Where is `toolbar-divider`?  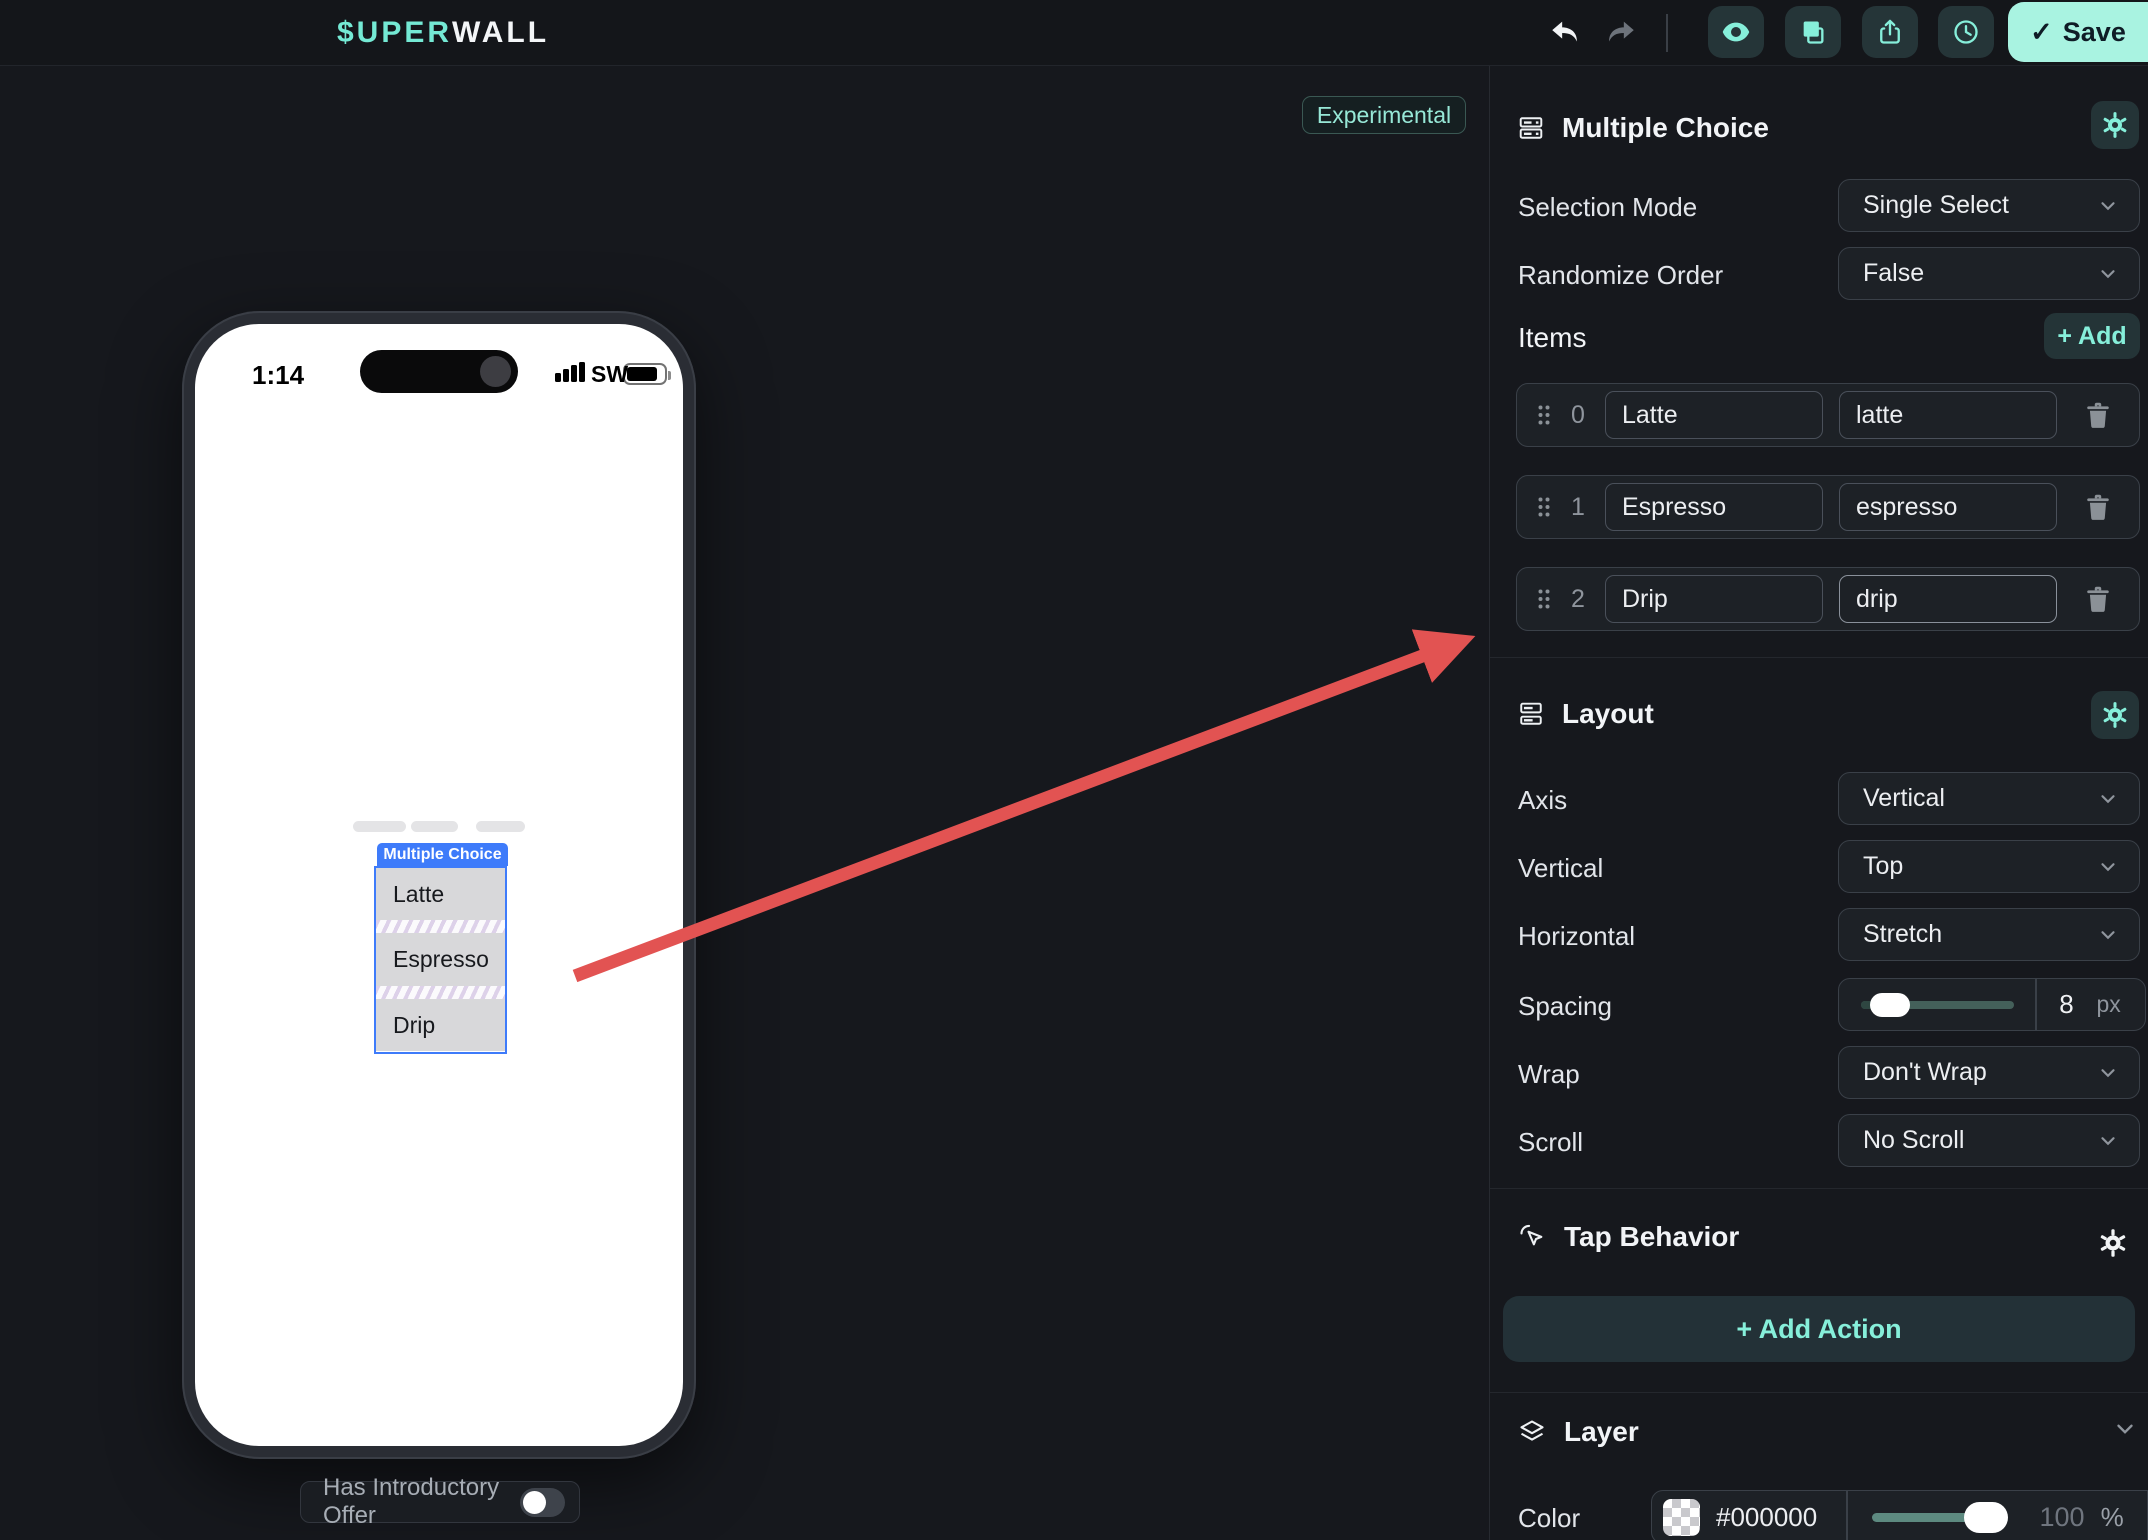 toolbar-divider is located at coordinates (1667, 33).